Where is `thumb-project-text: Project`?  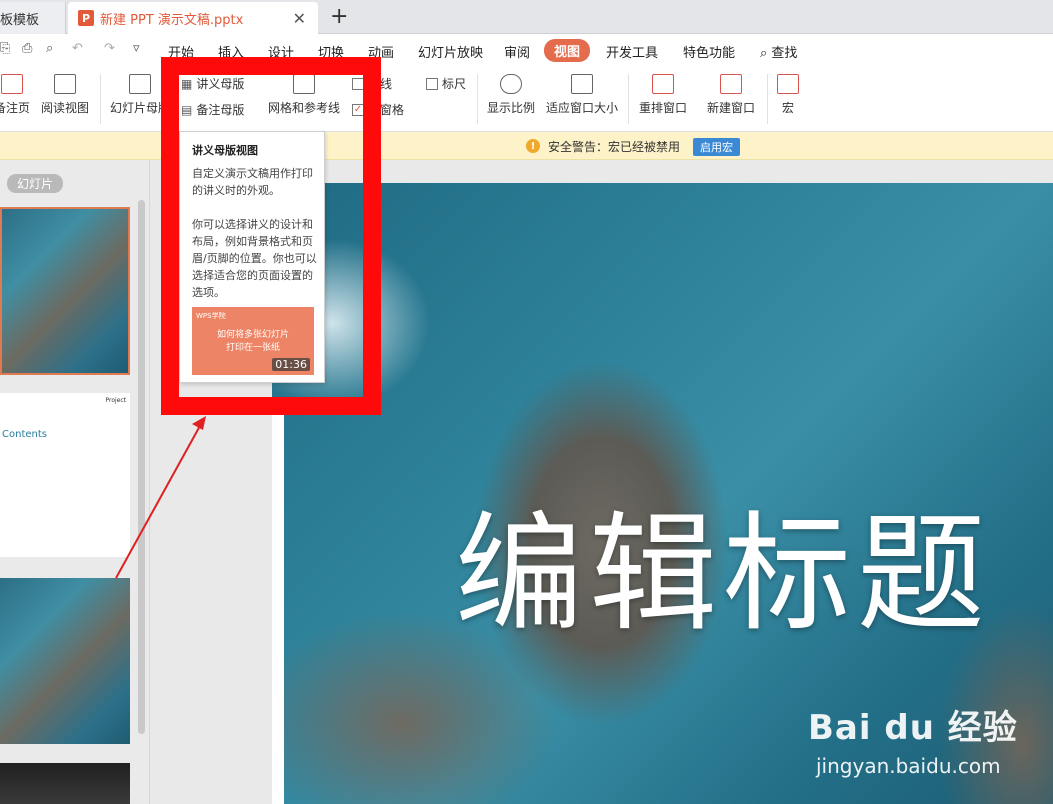
thumb-project-text: Project is located at coordinates (115, 400).